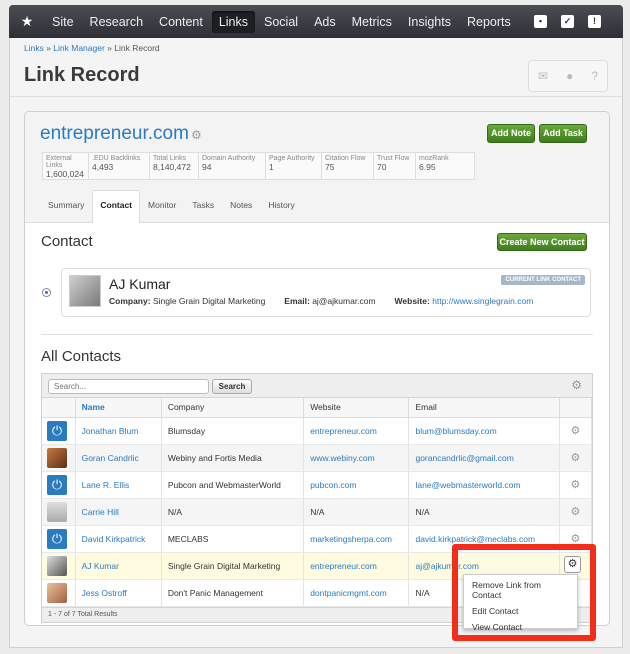 The height and width of the screenshot is (654, 630). Describe the element at coordinates (520, 589) in the screenshot. I see `menu-item-remove-link: Remove Link from Contact` at that location.